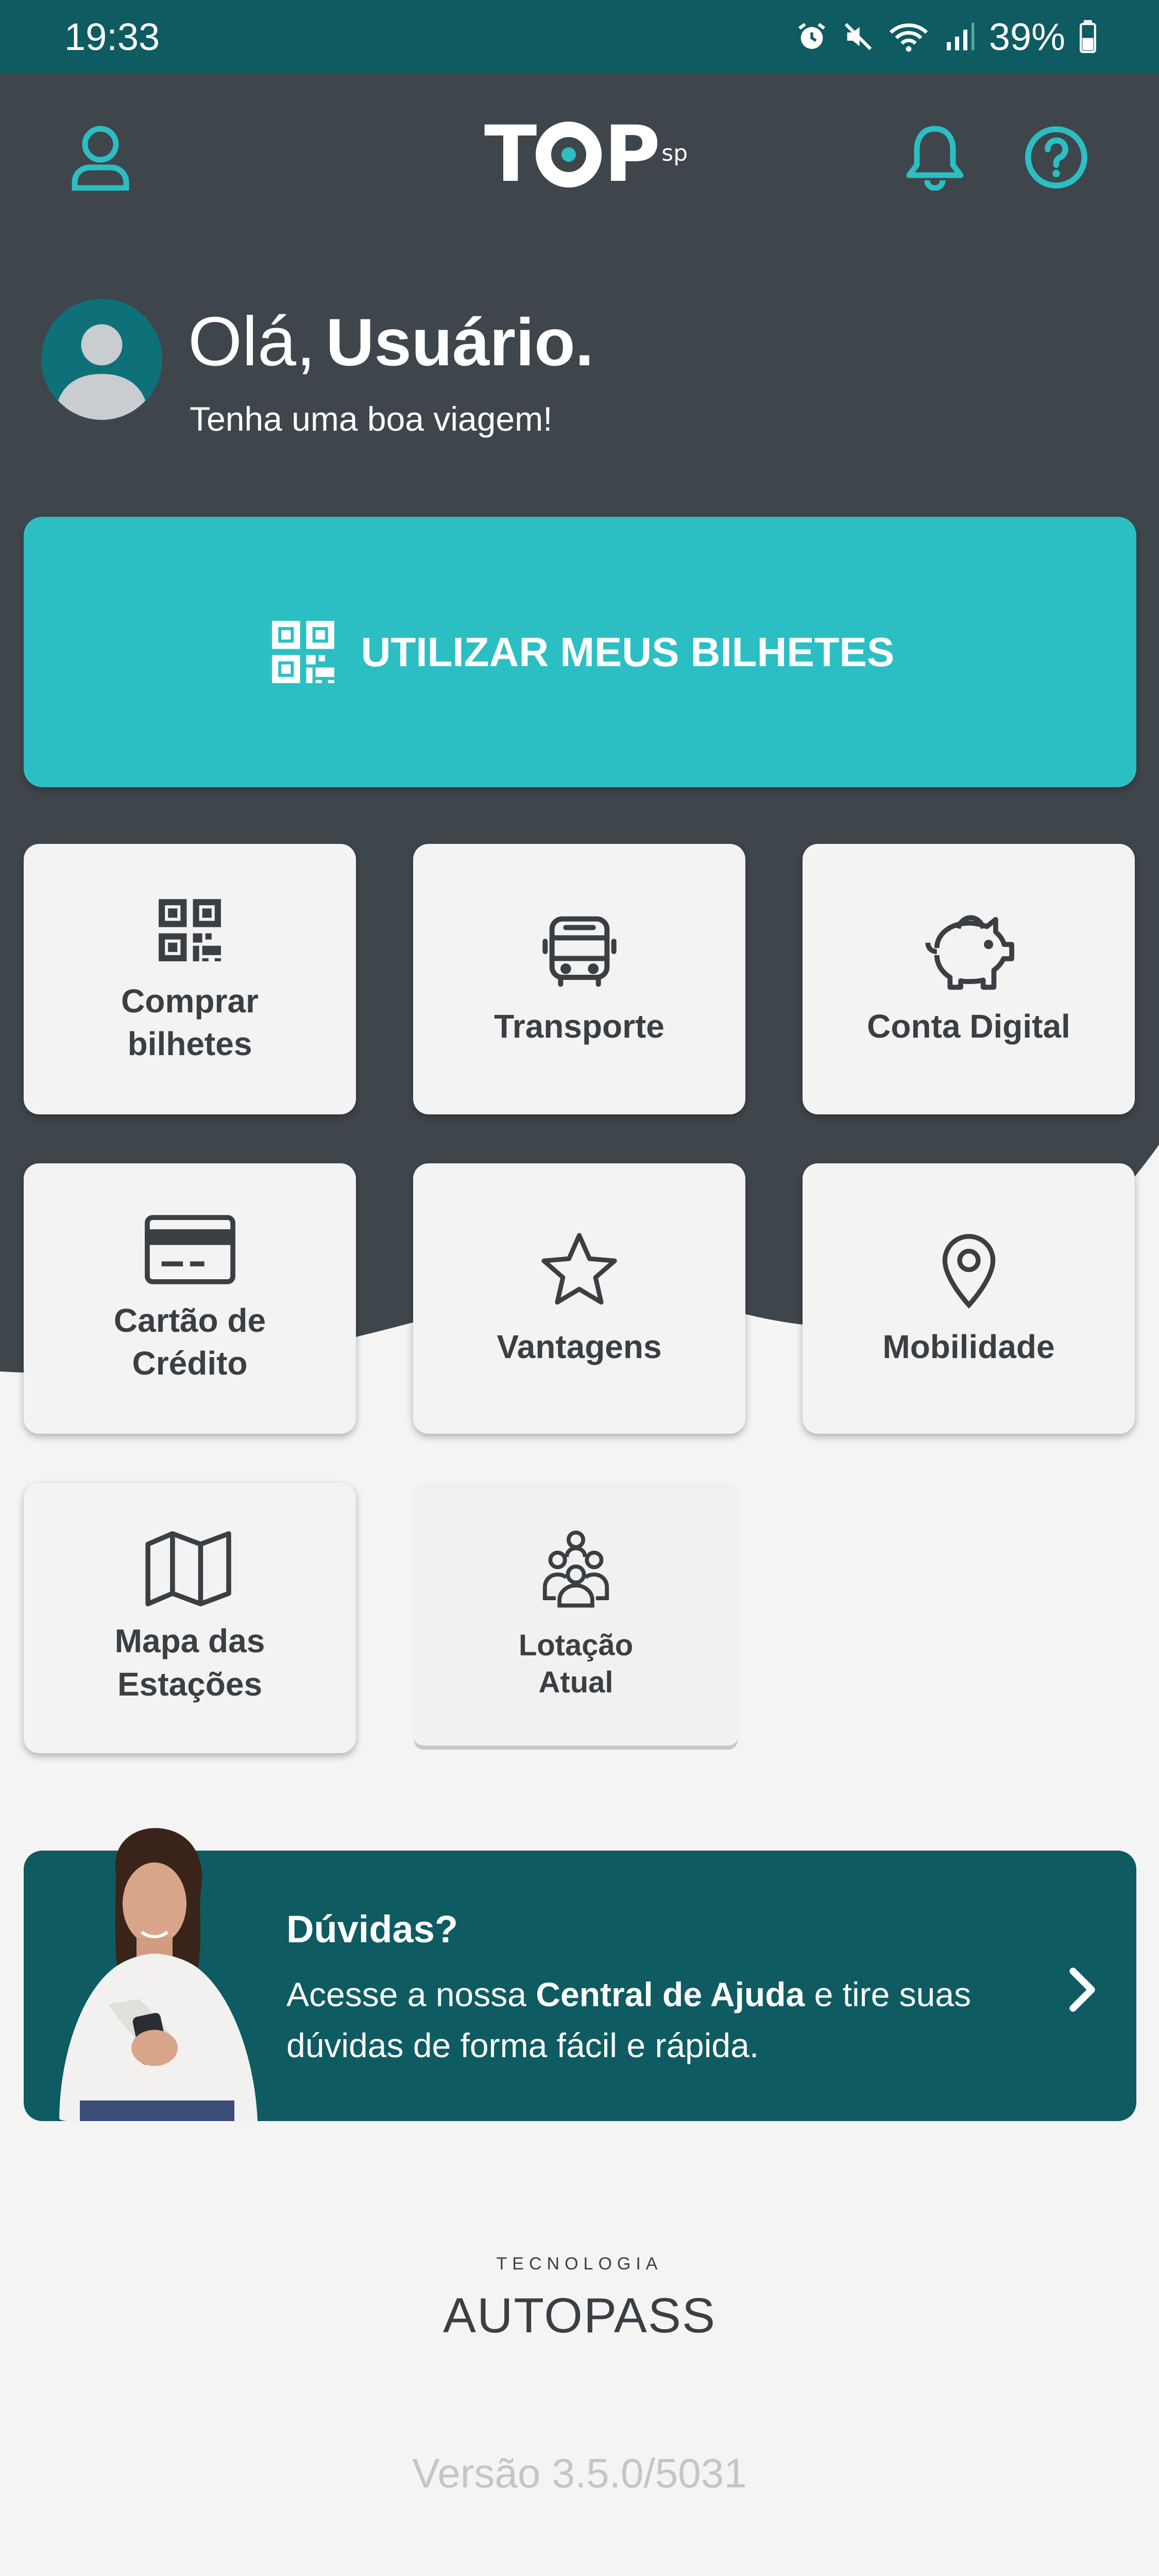 The height and width of the screenshot is (2576, 1159). What do you see at coordinates (371, 419) in the screenshot?
I see `greeting-subtitle: Tenha uma boa viagem!` at bounding box center [371, 419].